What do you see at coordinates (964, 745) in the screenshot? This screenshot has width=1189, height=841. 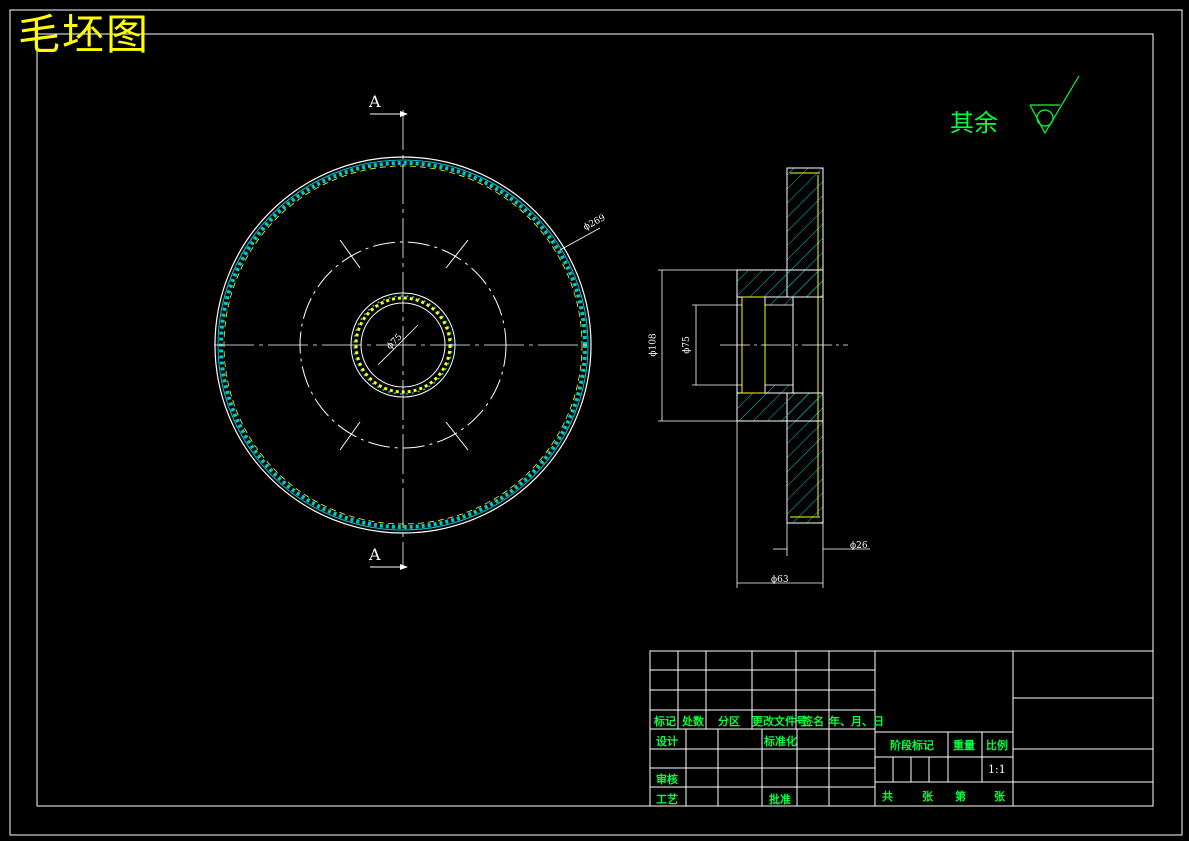 I see `tb-weight: 重量` at bounding box center [964, 745].